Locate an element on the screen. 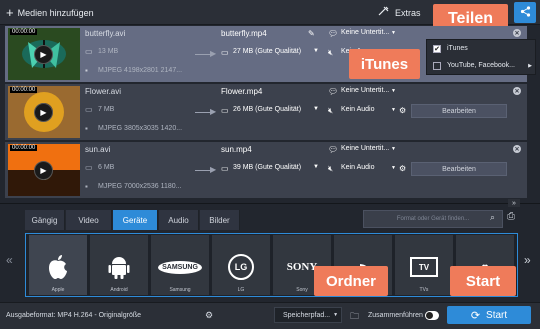  source-filename: butterfly.avi is located at coordinates (105, 33).